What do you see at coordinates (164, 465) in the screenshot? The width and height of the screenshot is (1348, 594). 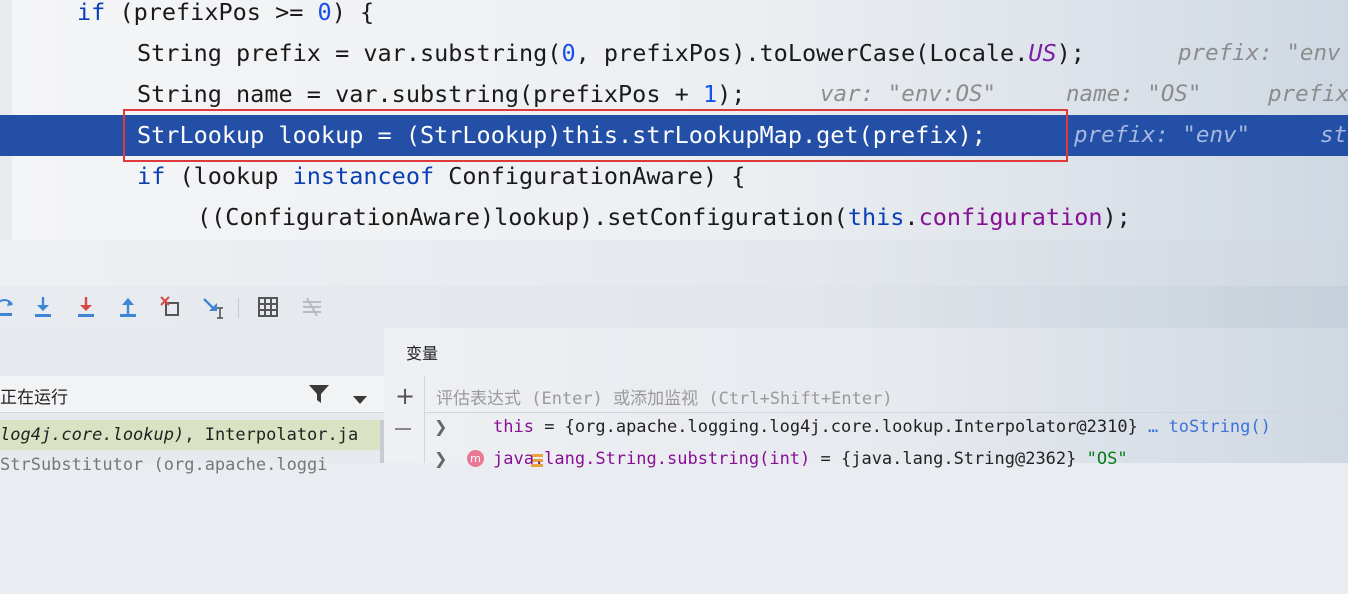 I see `frame-location: StrSubstitutor (org.apache.loggi` at bounding box center [164, 465].